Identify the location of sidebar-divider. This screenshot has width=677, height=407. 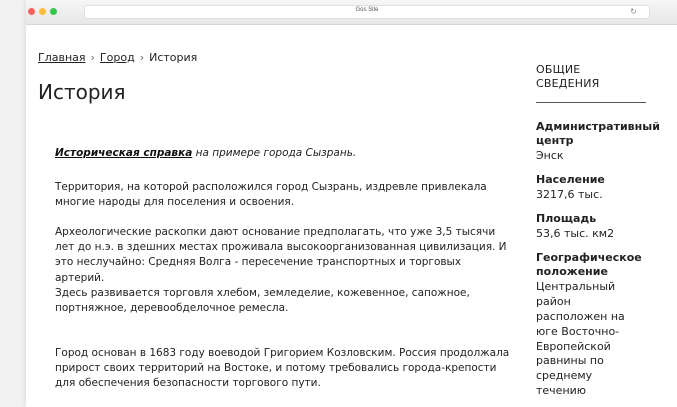
(591, 102).